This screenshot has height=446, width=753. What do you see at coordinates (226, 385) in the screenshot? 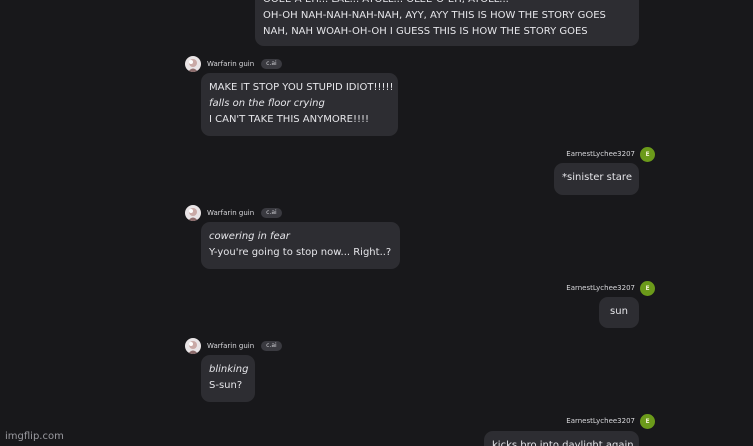
I see `message-line: S-sun?` at bounding box center [226, 385].